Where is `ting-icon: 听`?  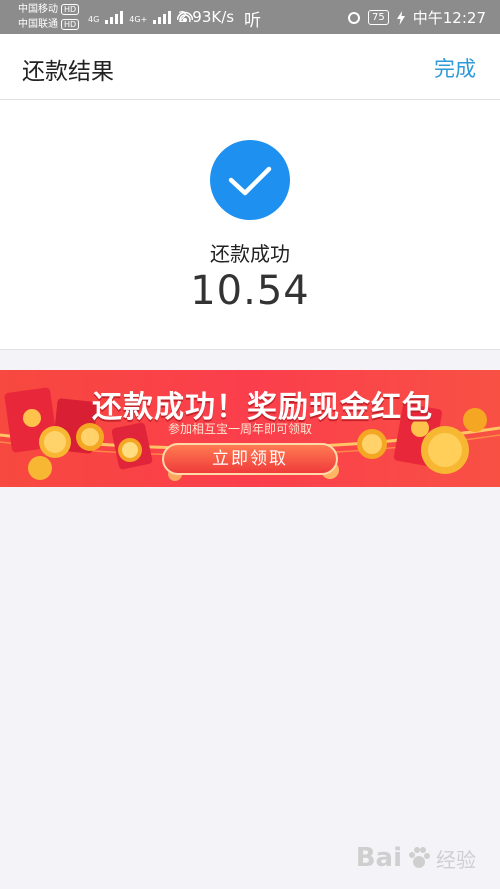 ting-icon: 听 is located at coordinates (252, 21).